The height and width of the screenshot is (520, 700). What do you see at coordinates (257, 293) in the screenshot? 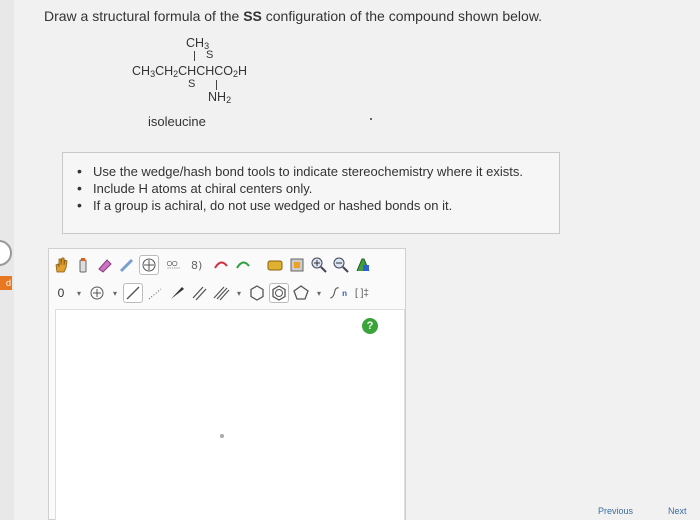
I see `hexagon-ring-icon` at bounding box center [257, 293].